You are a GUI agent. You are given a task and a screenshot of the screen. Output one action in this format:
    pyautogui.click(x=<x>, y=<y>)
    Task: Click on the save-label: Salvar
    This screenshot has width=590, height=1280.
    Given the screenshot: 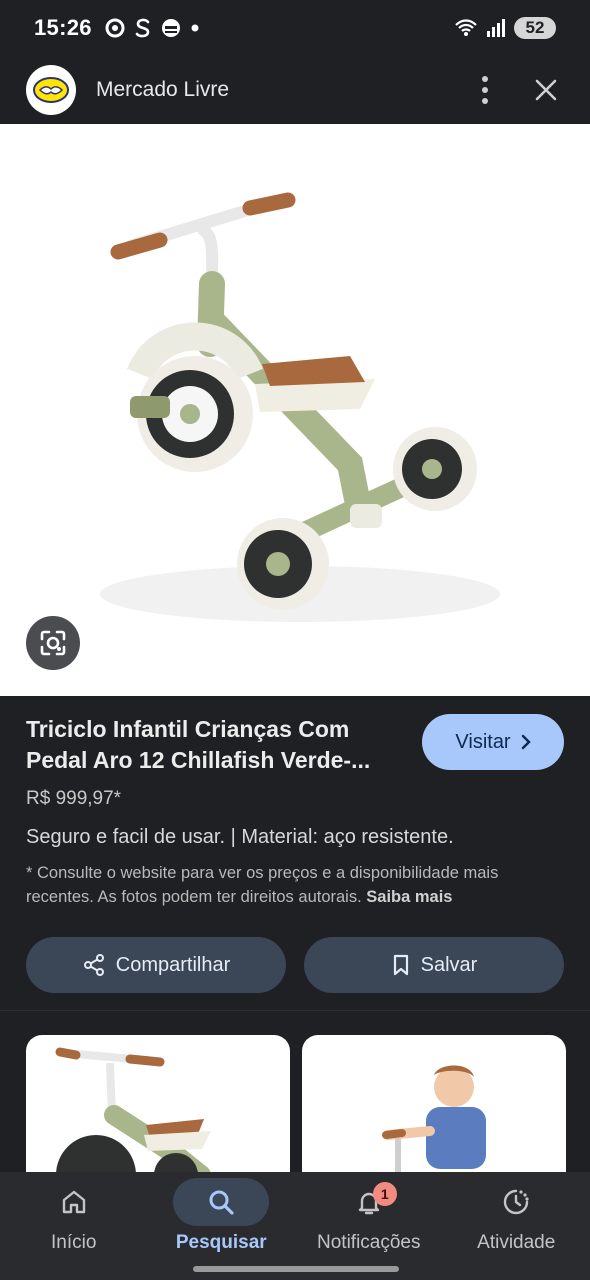 What is the action you would take?
    pyautogui.click(x=449, y=964)
    